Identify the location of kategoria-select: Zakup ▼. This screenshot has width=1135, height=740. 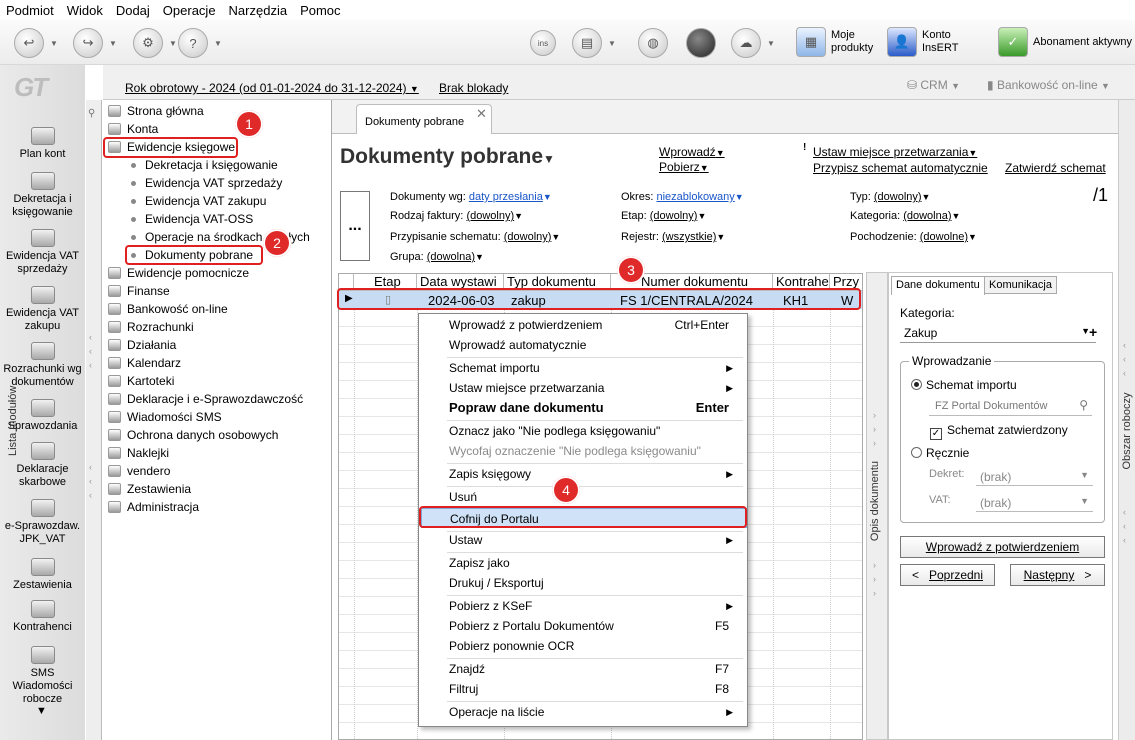
(998, 333).